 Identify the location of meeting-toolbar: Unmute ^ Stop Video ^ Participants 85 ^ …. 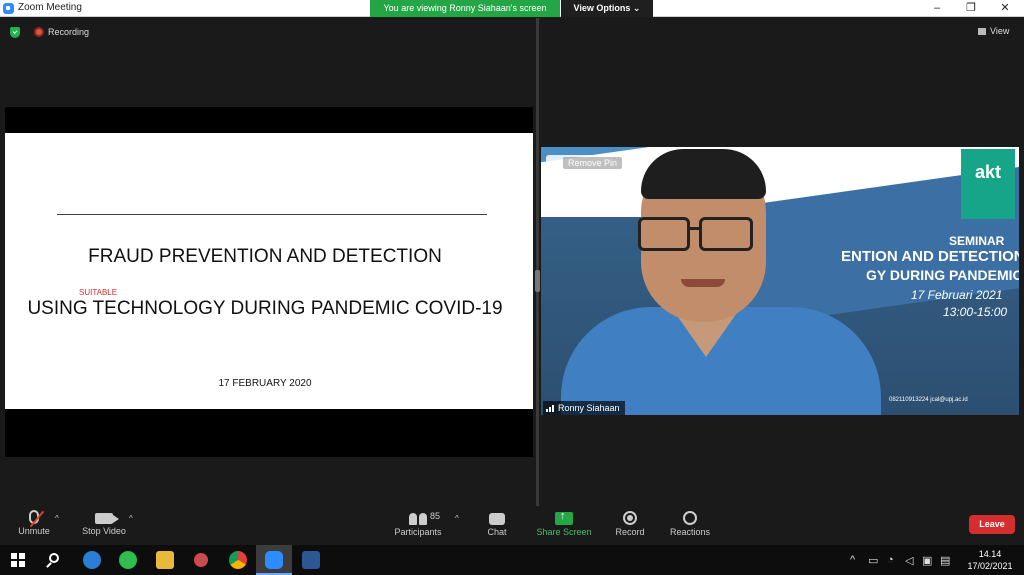
(512, 526).